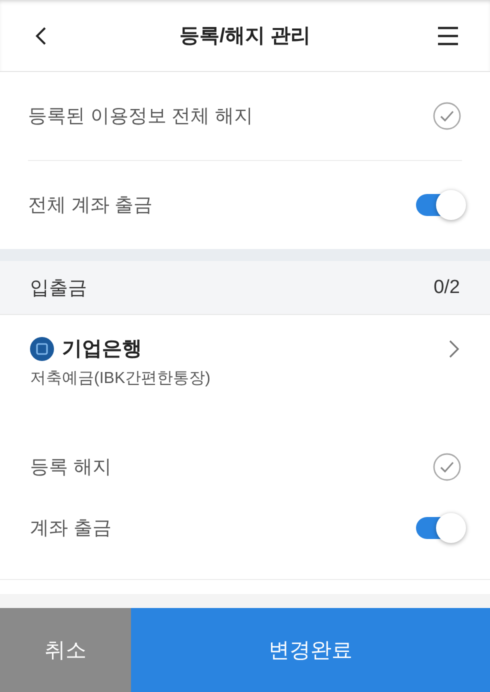  I want to click on account-product: 저축예금(IBK간편한통장), so click(121, 379).